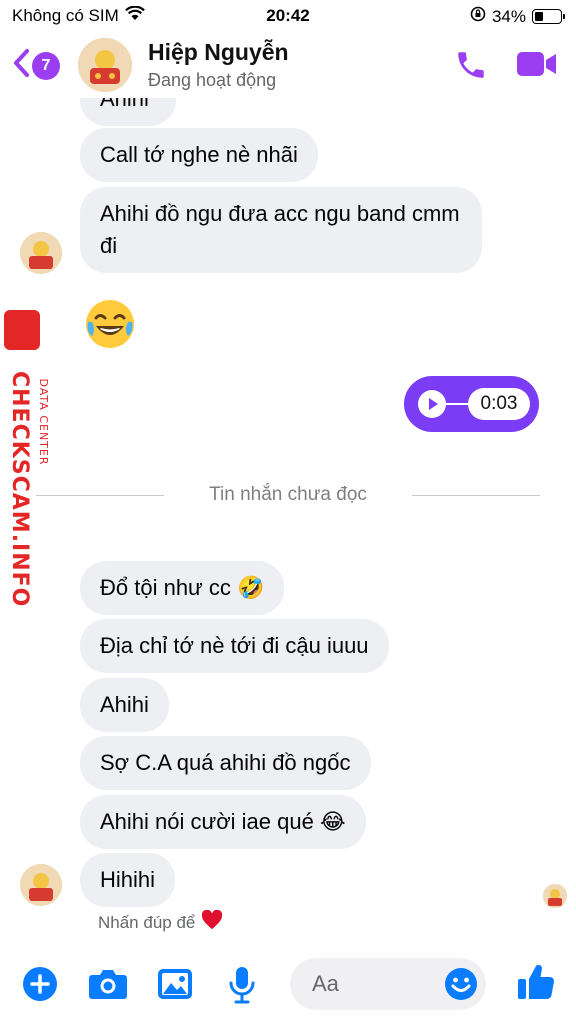 This screenshot has height=1024, width=576. I want to click on message-input: Aa, so click(388, 984).